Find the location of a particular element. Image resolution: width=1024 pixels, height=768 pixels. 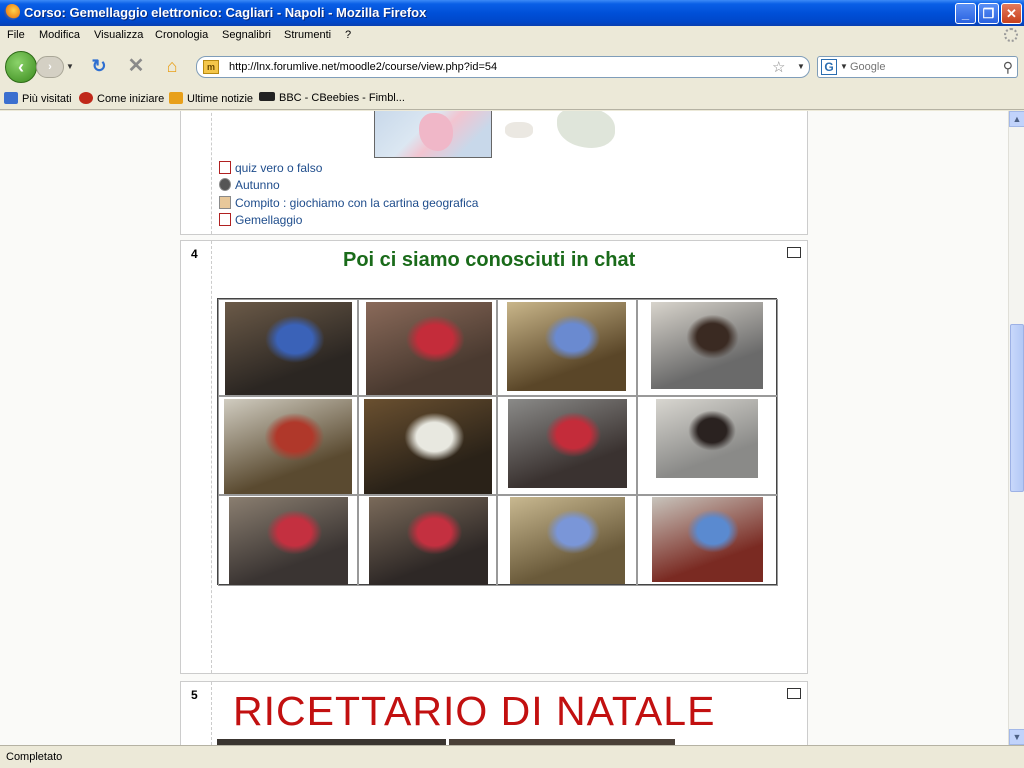

scrollbar-thumb is located at coordinates (1017, 408).